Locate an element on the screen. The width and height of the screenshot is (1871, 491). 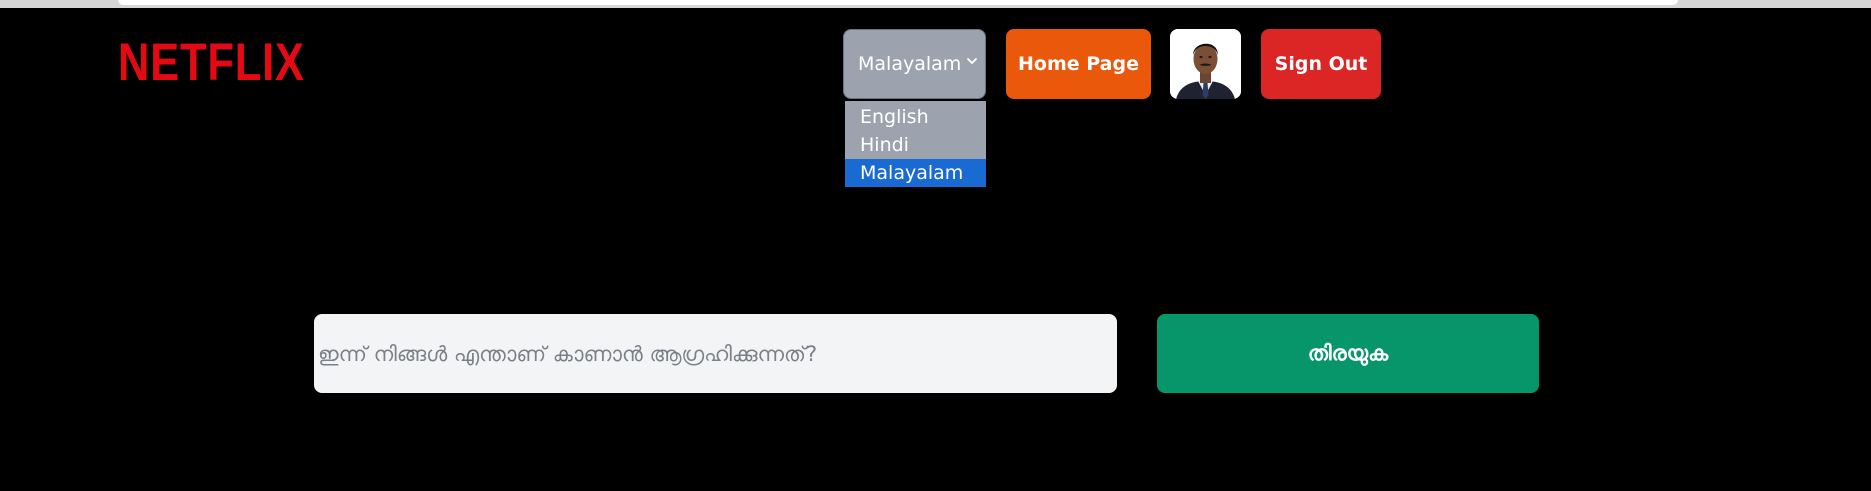
search-button: തിരയുക is located at coordinates (1348, 353).